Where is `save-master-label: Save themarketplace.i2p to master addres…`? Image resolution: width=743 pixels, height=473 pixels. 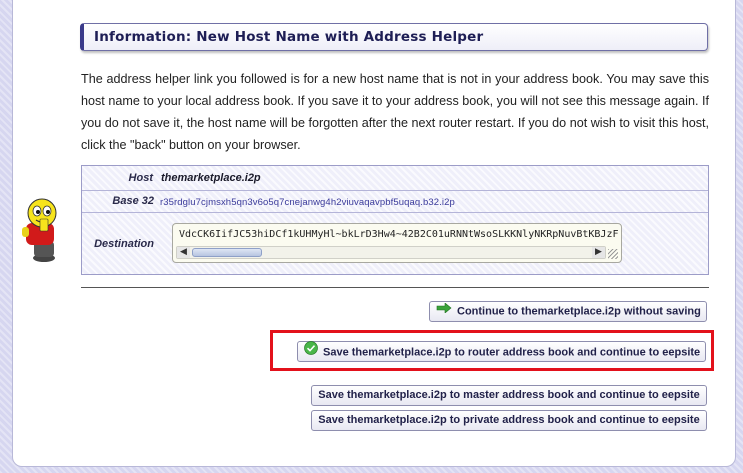 save-master-label: Save themarketplace.i2p to master addres… is located at coordinates (509, 395).